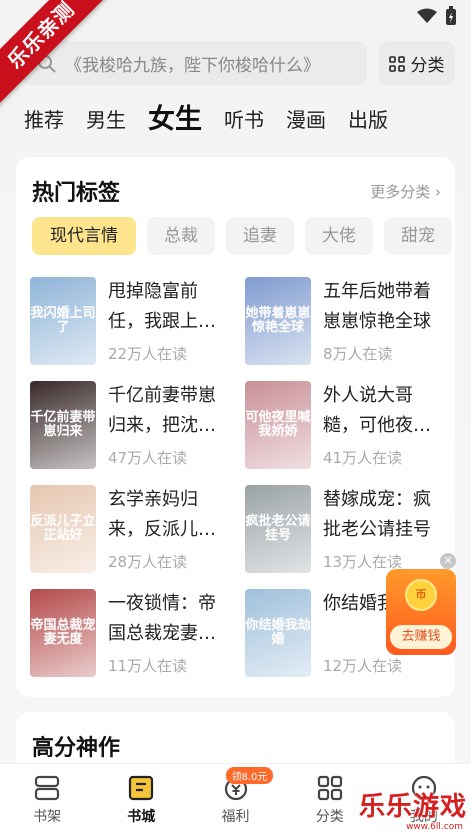  I want to click on category-button: 分类, so click(416, 63).